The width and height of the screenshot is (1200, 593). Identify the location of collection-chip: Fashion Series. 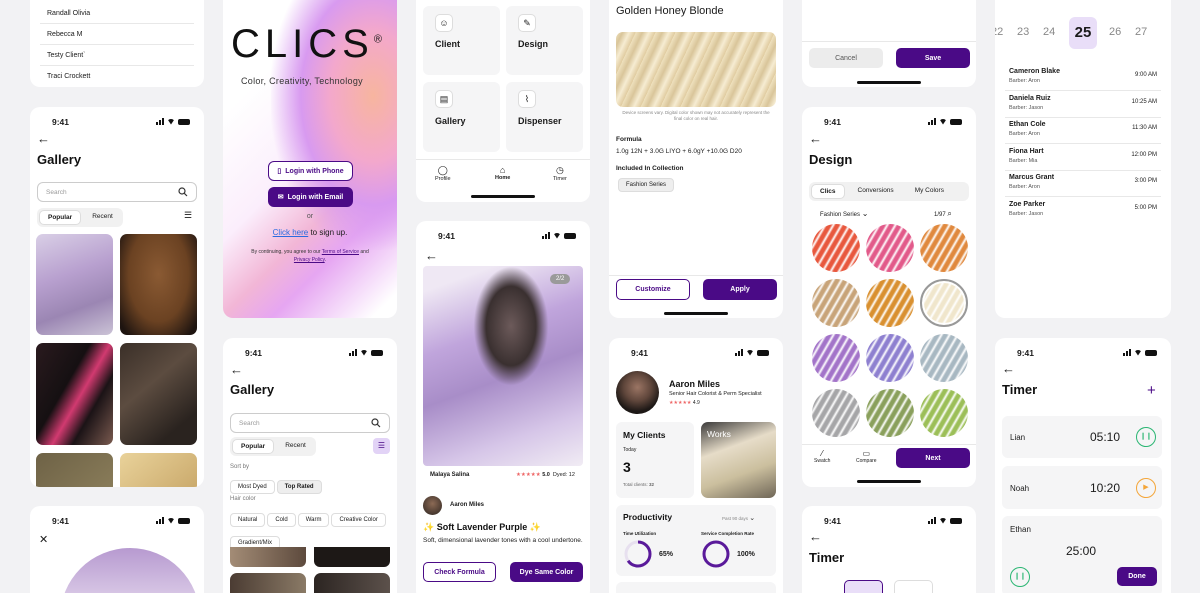
(646, 185).